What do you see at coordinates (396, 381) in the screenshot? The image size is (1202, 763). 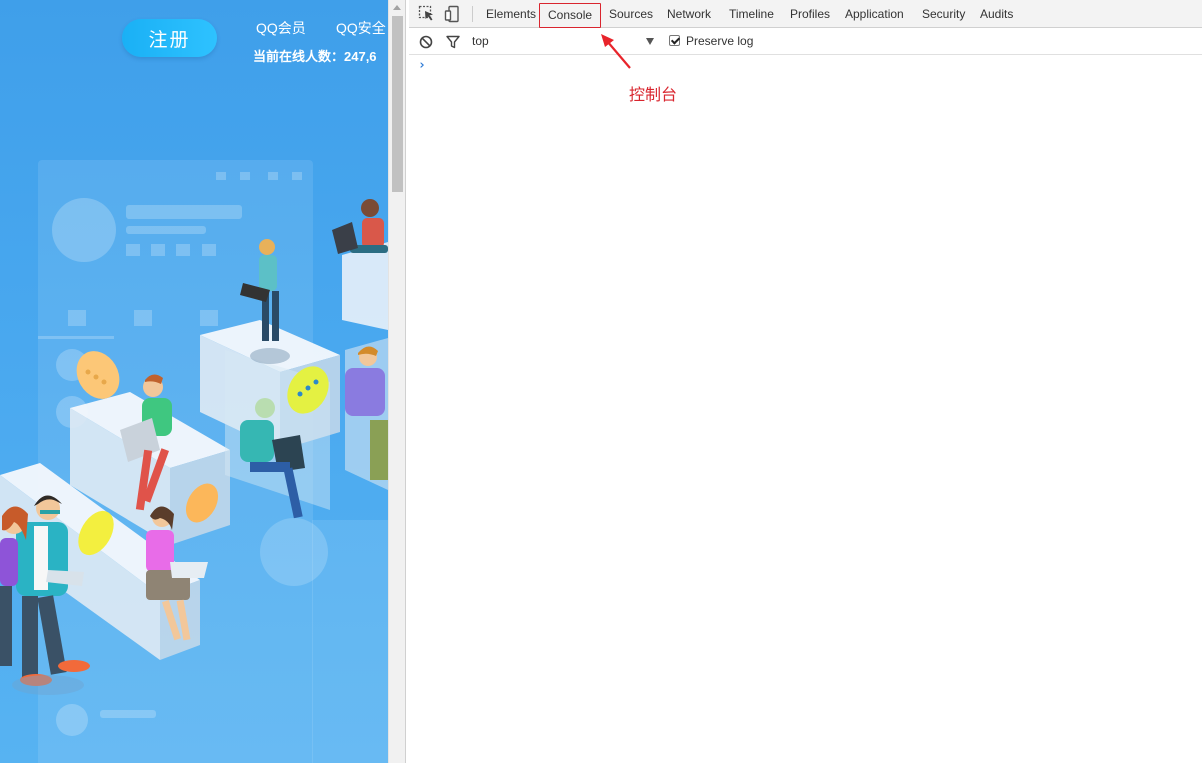 I see `page-scrollbar` at bounding box center [396, 381].